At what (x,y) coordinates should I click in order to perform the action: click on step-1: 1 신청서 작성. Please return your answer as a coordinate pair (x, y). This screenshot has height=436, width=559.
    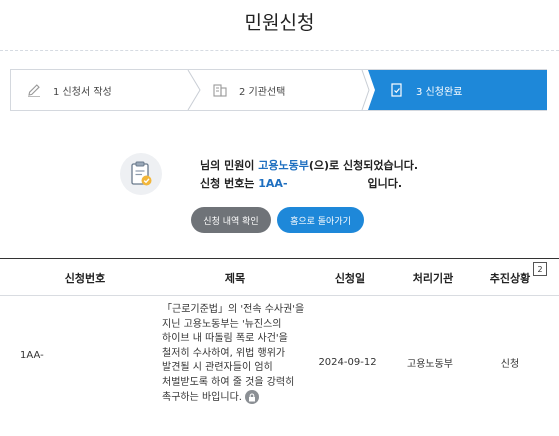
    Looking at the image, I should click on (103, 90).